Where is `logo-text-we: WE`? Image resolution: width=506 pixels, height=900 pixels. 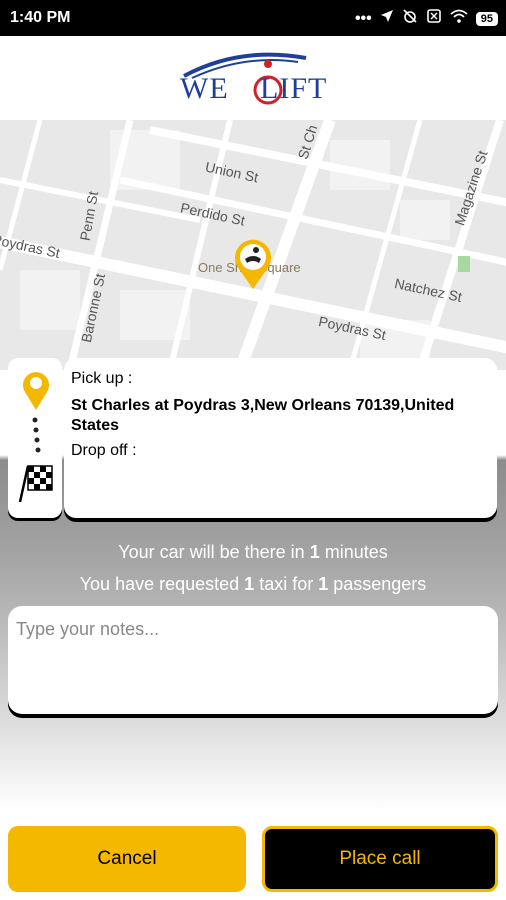 logo-text-we: WE is located at coordinates (204, 88).